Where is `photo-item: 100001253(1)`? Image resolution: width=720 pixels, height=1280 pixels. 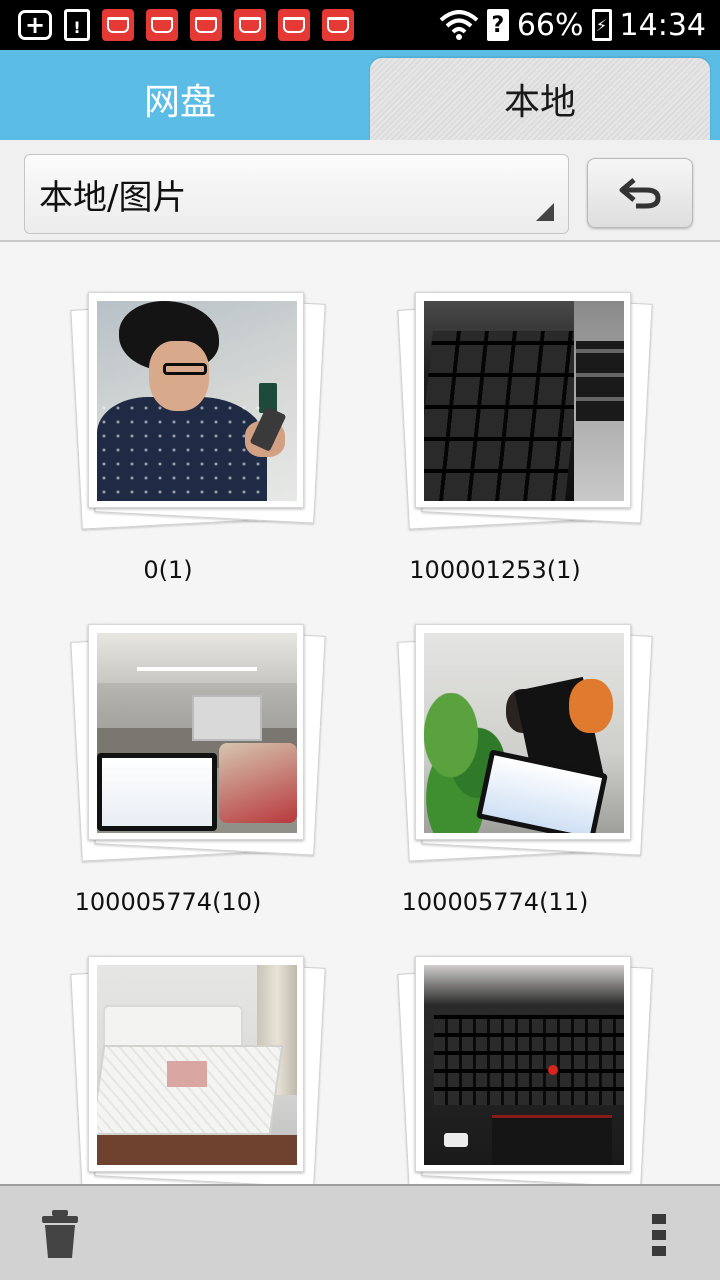
photo-item: 100001253(1) is located at coordinates (504, 419).